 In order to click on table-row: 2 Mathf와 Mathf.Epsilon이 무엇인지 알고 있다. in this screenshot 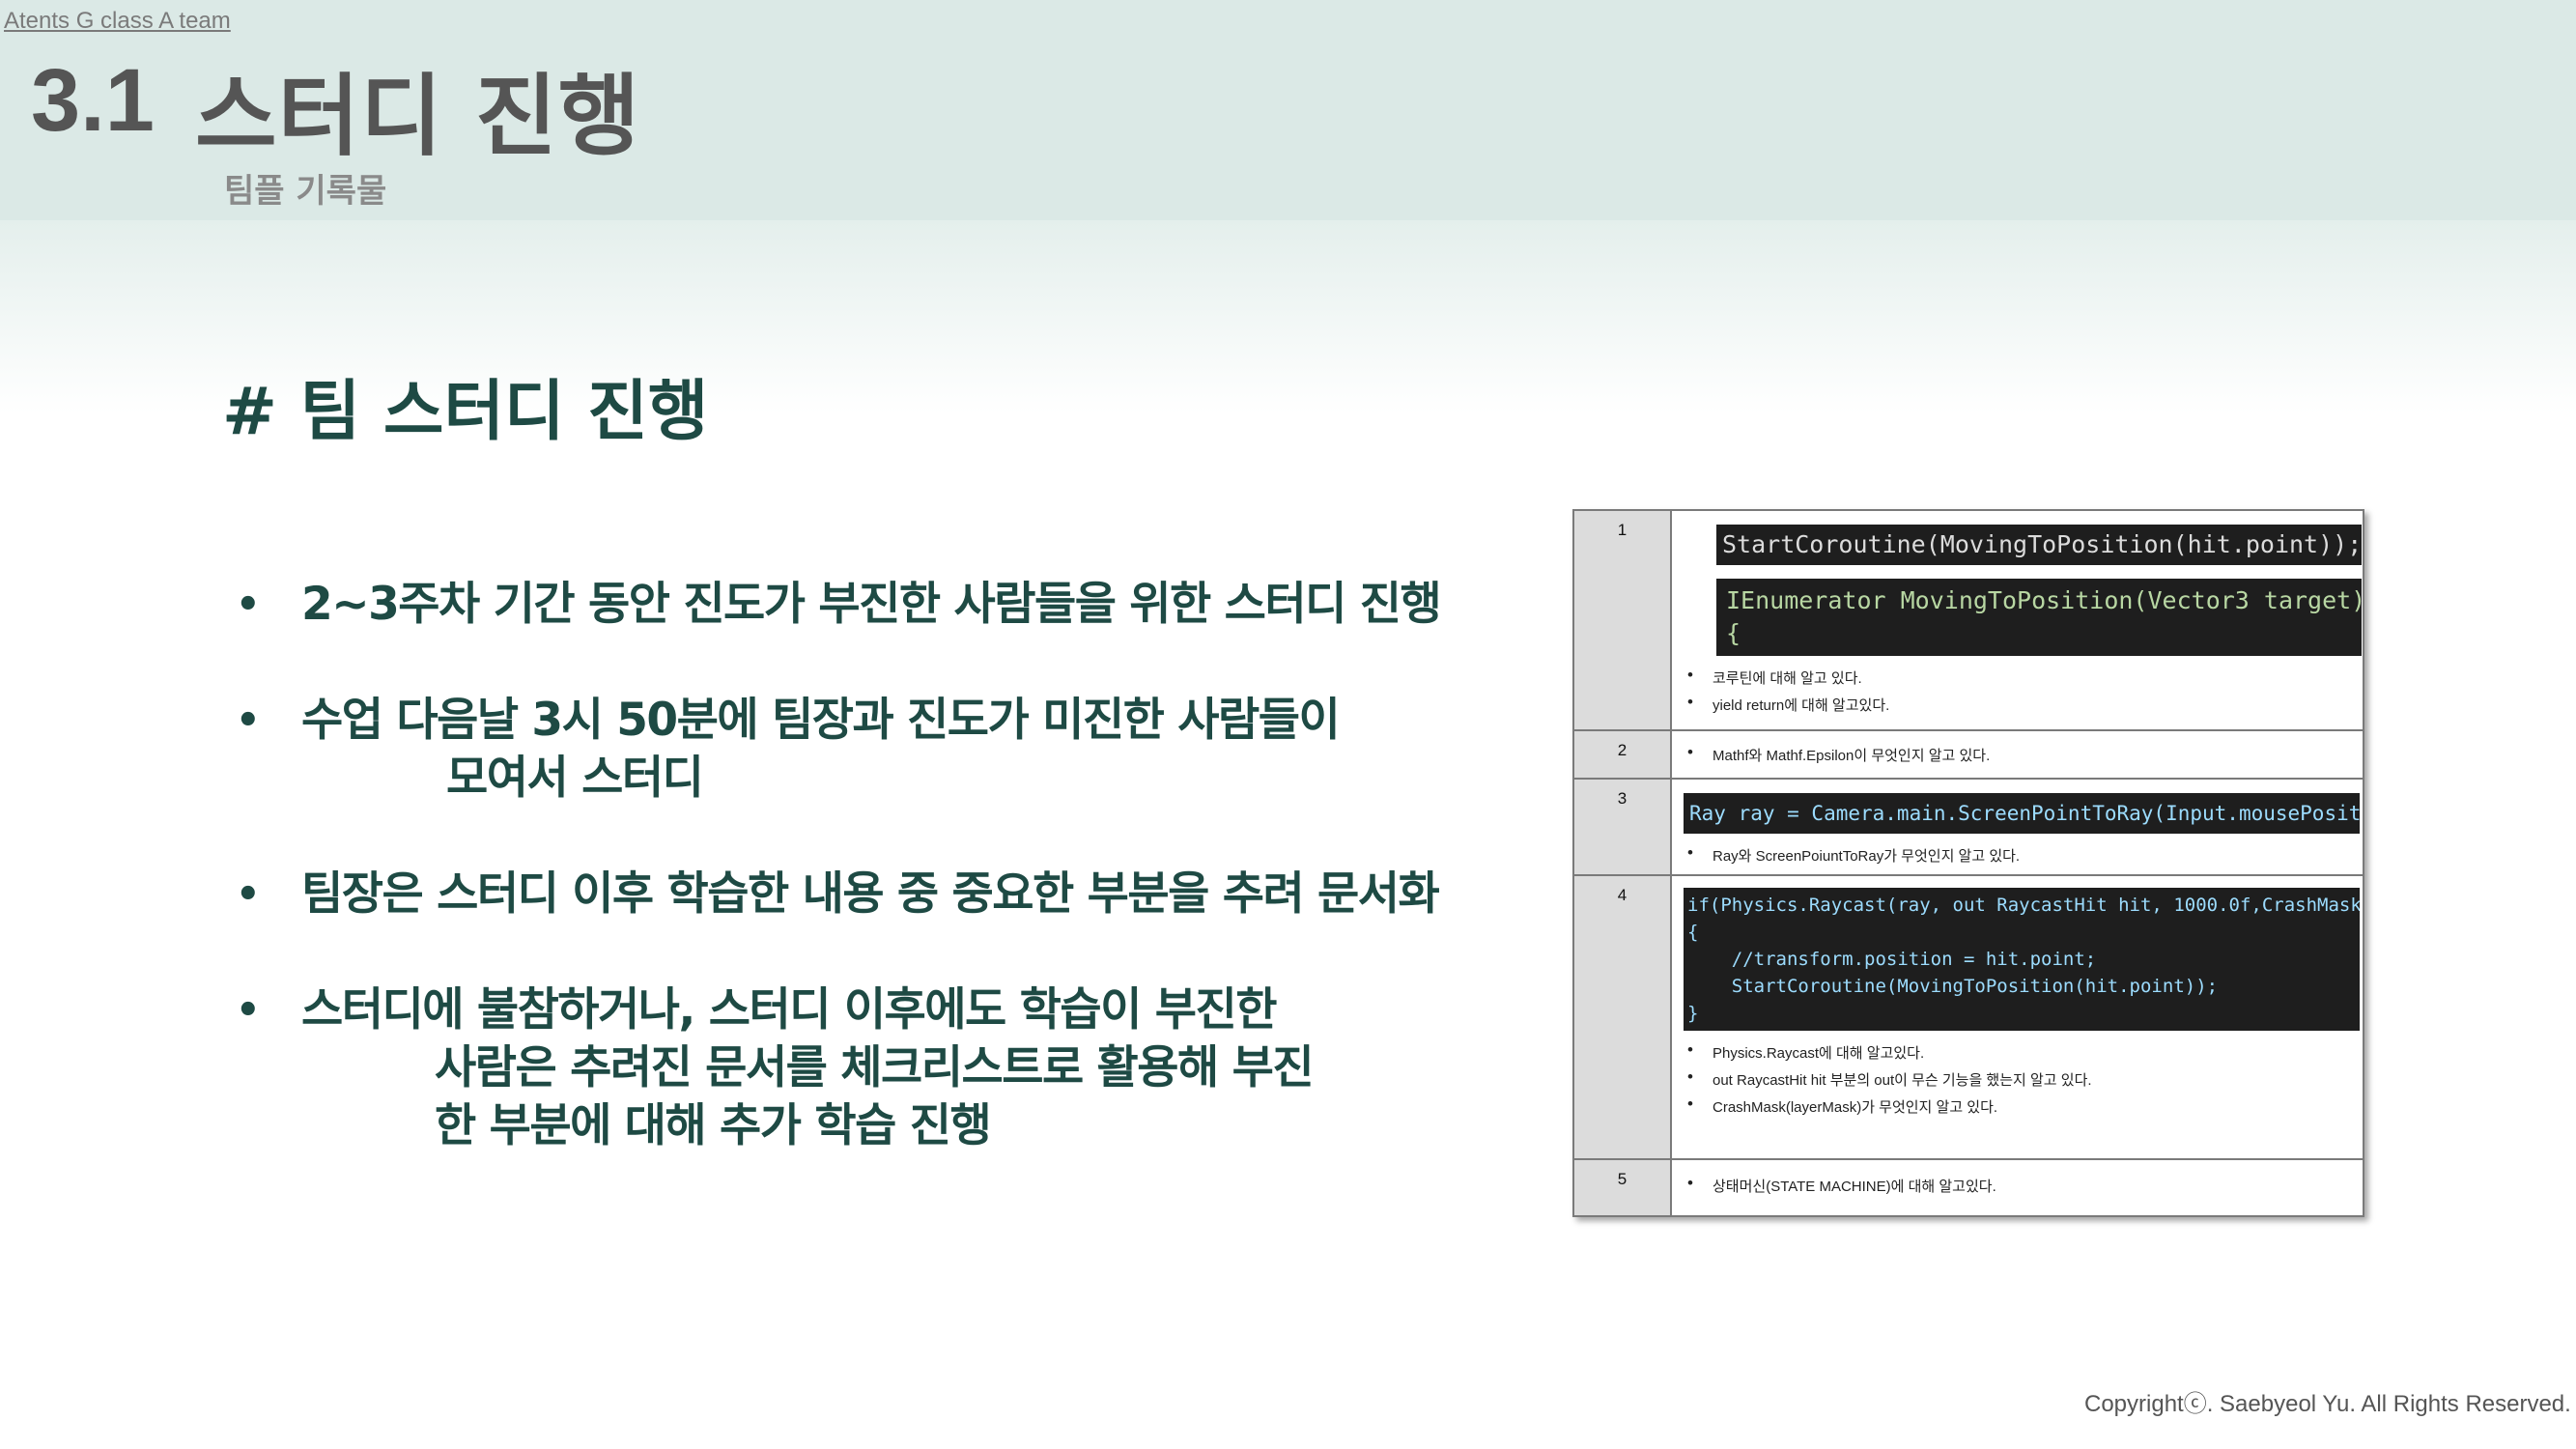, I will do `click(1968, 755)`.